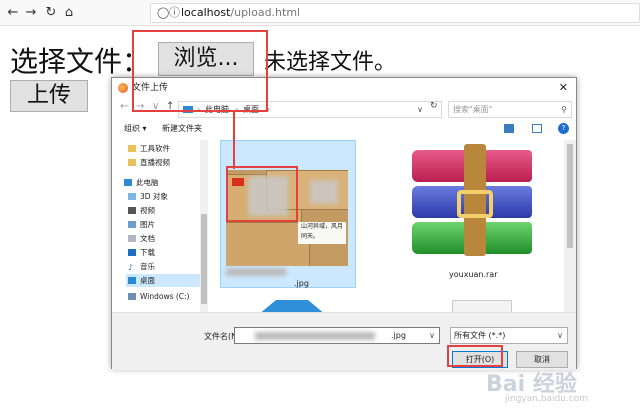 The width and height of the screenshot is (640, 420). Describe the element at coordinates (473, 274) in the screenshot. I see `file-name-rar: youxuan.rar` at that location.